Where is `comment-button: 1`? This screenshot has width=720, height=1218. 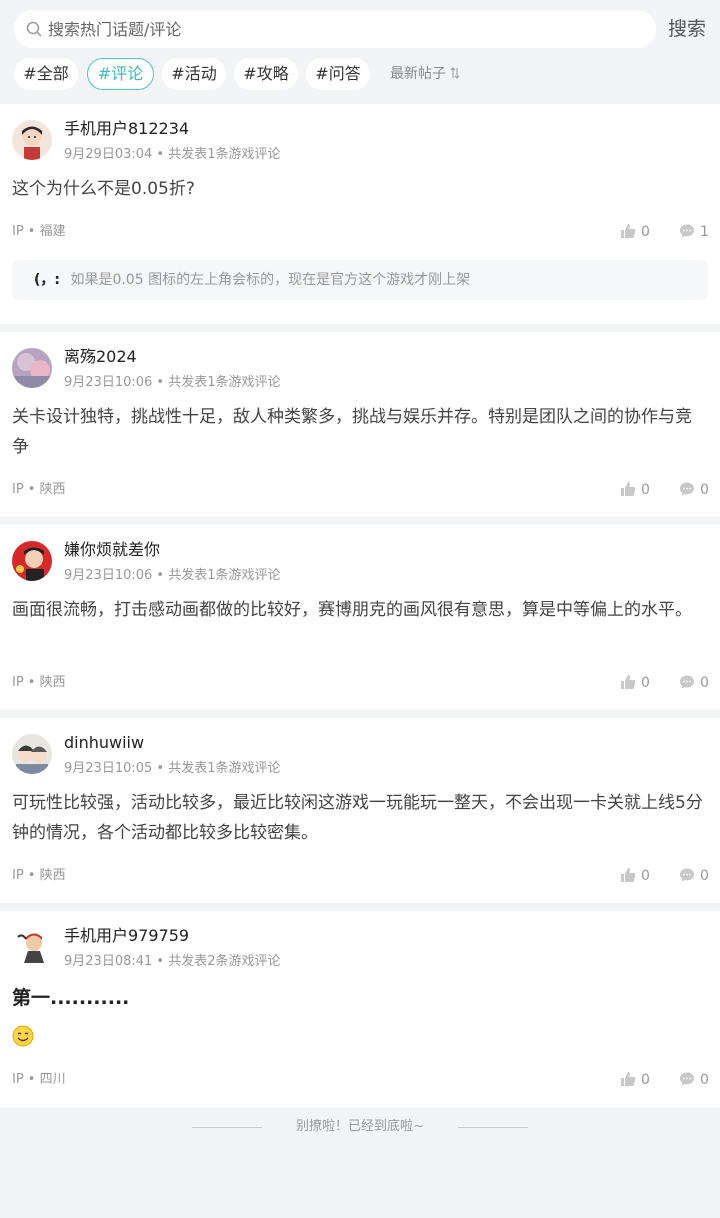
comment-button: 1 is located at coordinates (694, 232).